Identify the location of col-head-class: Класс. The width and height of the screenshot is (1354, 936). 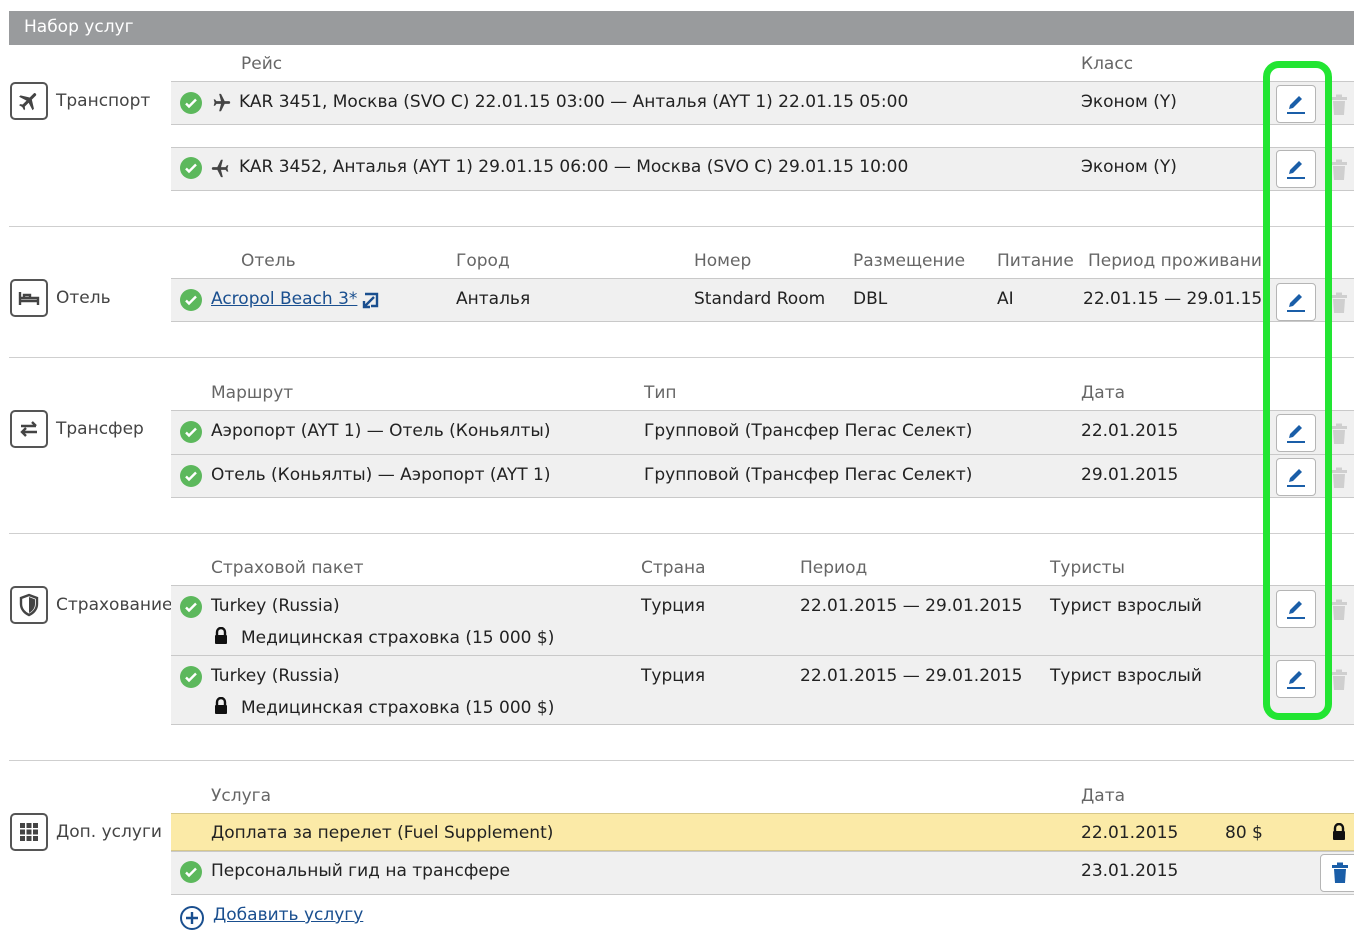
(1107, 64).